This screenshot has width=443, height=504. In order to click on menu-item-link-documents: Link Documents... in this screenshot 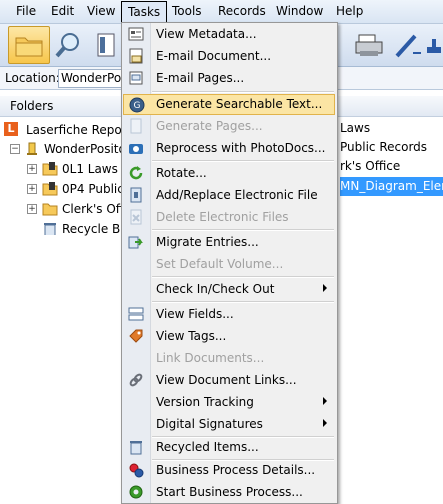, I will do `click(229, 358)`.